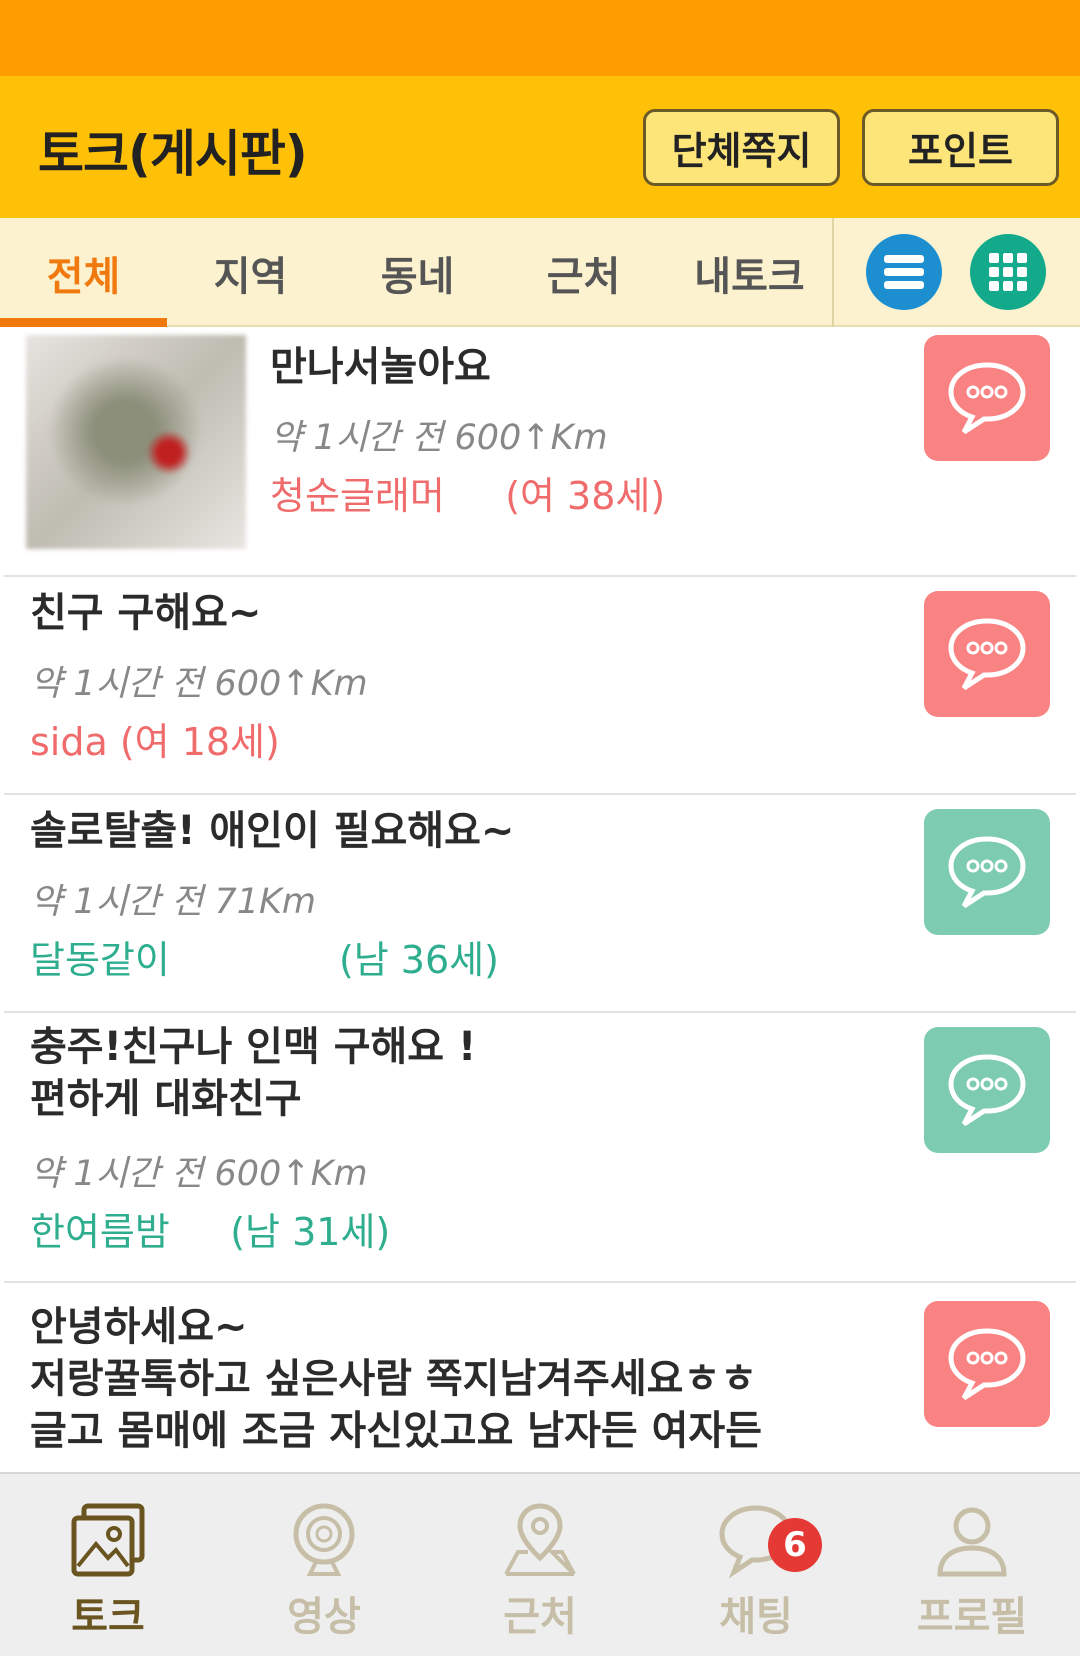 The height and width of the screenshot is (1656, 1080). What do you see at coordinates (253, 1073) in the screenshot?
I see `post-title: 충주!친구나 인맥 구해요 ! 편하게 대화친구` at bounding box center [253, 1073].